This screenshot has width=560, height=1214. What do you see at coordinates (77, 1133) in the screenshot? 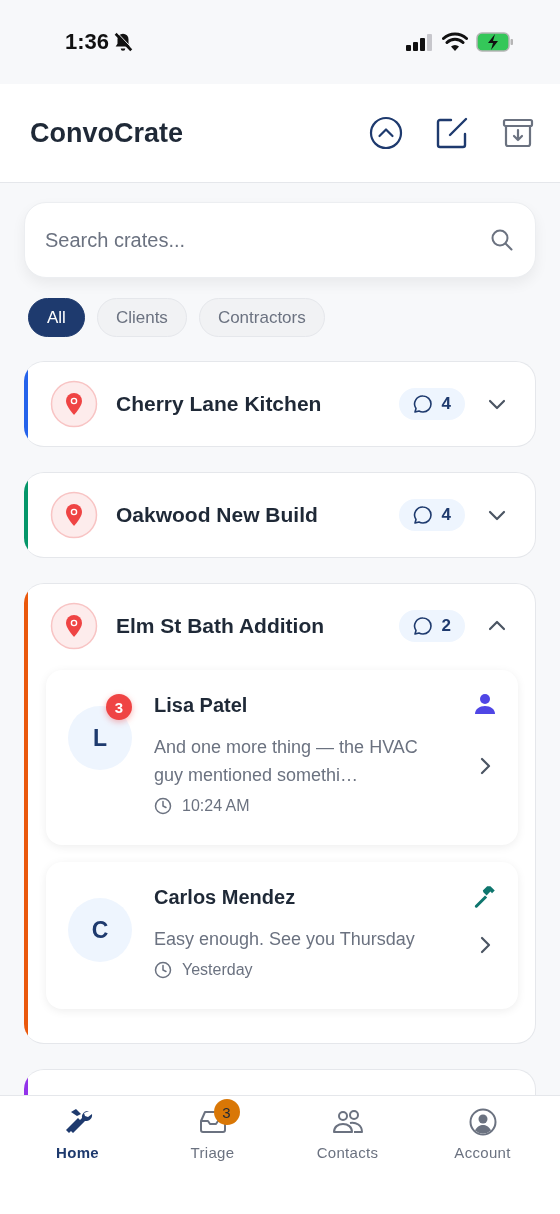
I see `tab-bar-item: Home` at bounding box center [77, 1133].